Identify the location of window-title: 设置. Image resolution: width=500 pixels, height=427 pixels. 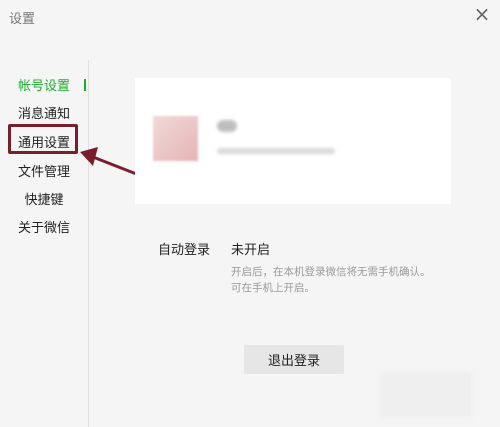
(22, 19).